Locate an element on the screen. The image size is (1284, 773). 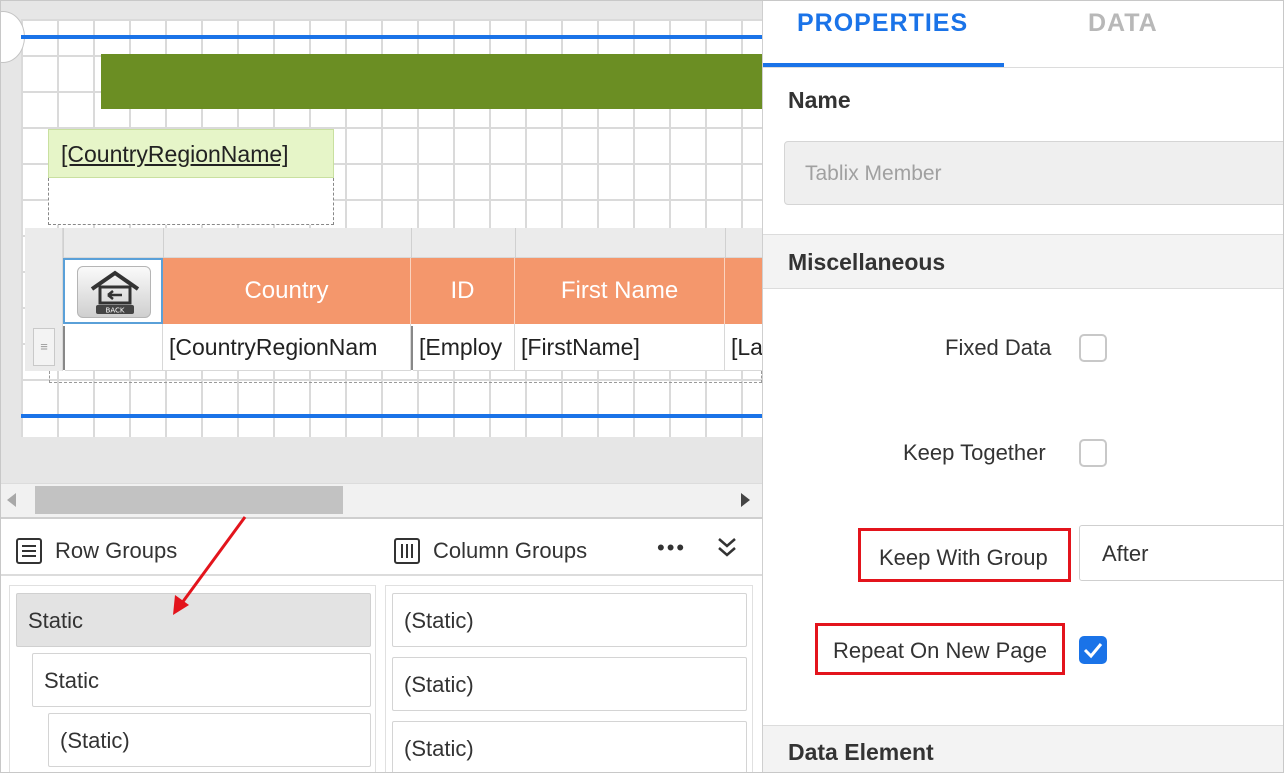
header-band-rectangle is located at coordinates (431, 81).